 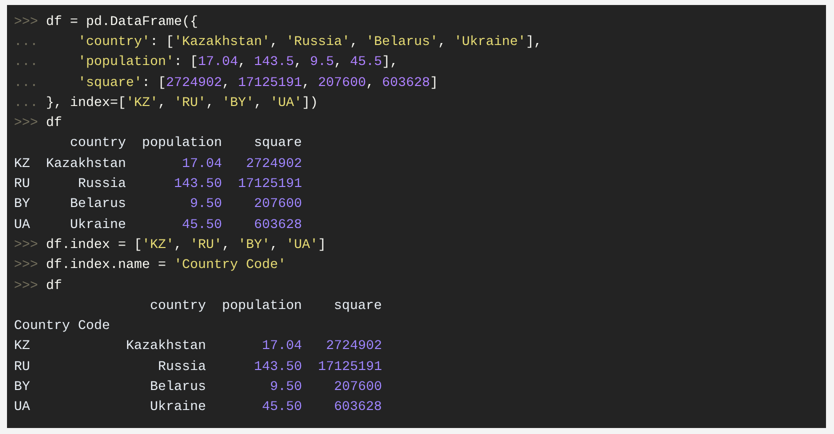 What do you see at coordinates (237, 62) in the screenshot?
I see `code-line: 'population': [17.04, 143.5, 9.5, 45.5],` at bounding box center [237, 62].